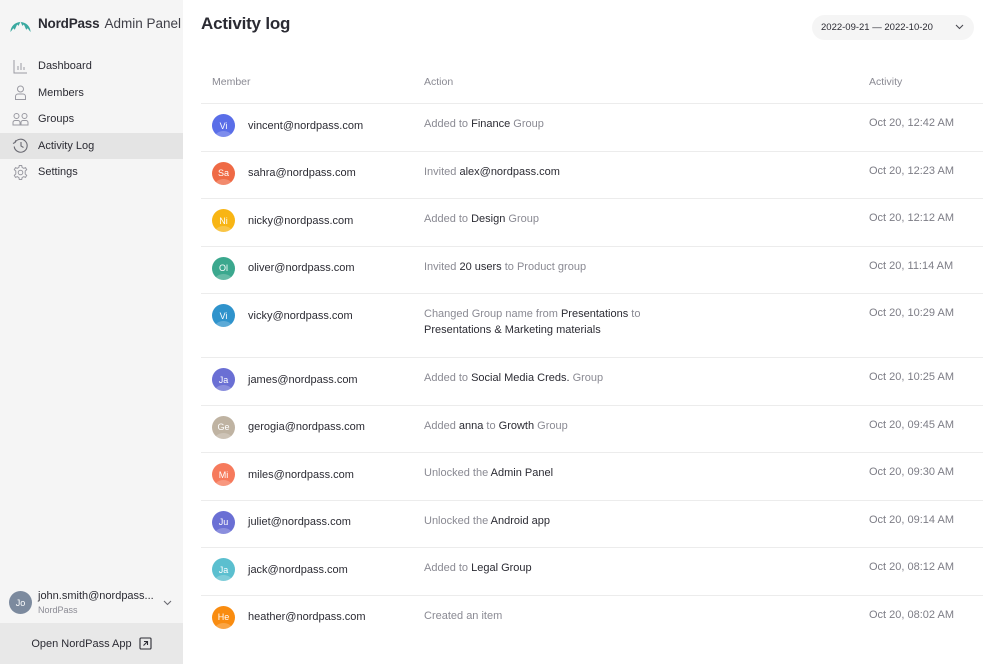  What do you see at coordinates (911, 424) in the screenshot?
I see `activity-time: Oct 20, 09:45 AM` at bounding box center [911, 424].